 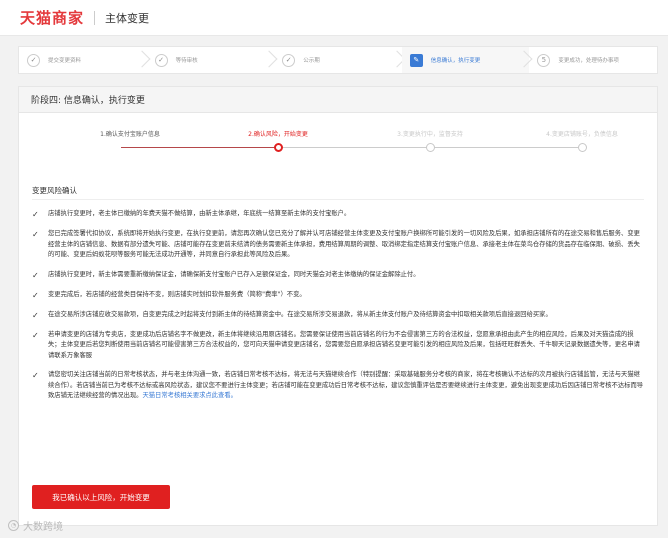 I want to click on step-success-todo: 5 变更成功，处理待办事项, so click(x=593, y=60).